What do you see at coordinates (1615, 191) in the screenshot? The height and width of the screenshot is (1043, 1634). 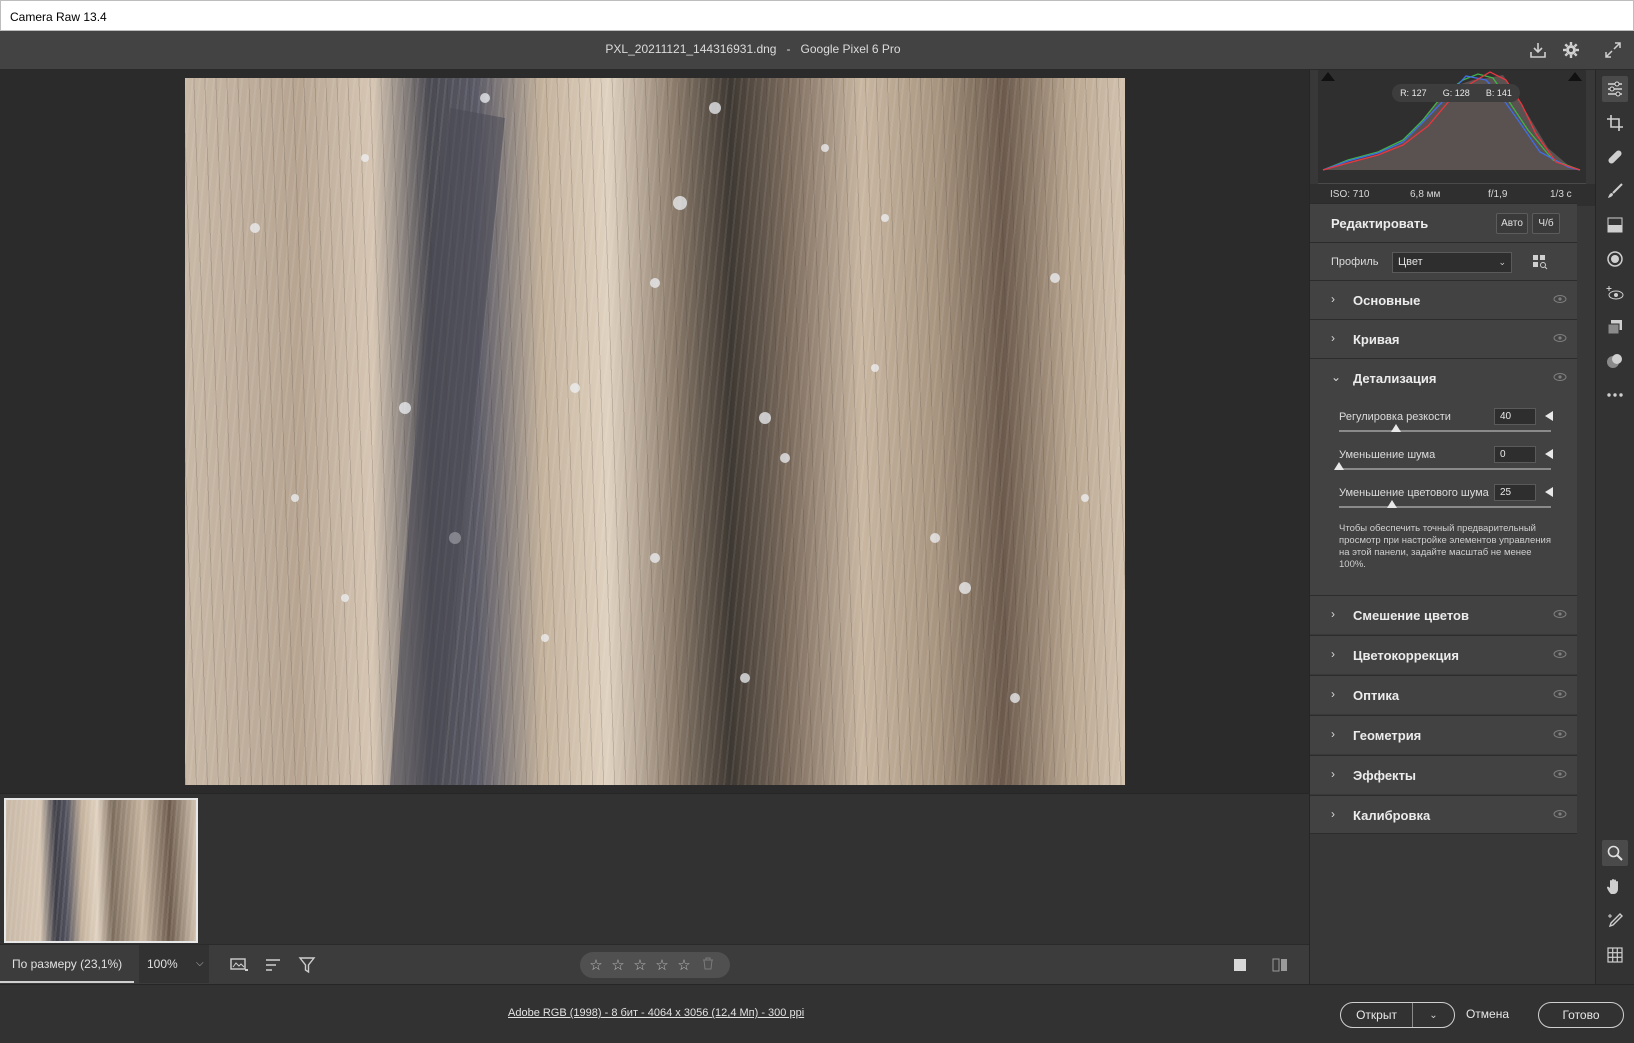 I see `brush-icon` at bounding box center [1615, 191].